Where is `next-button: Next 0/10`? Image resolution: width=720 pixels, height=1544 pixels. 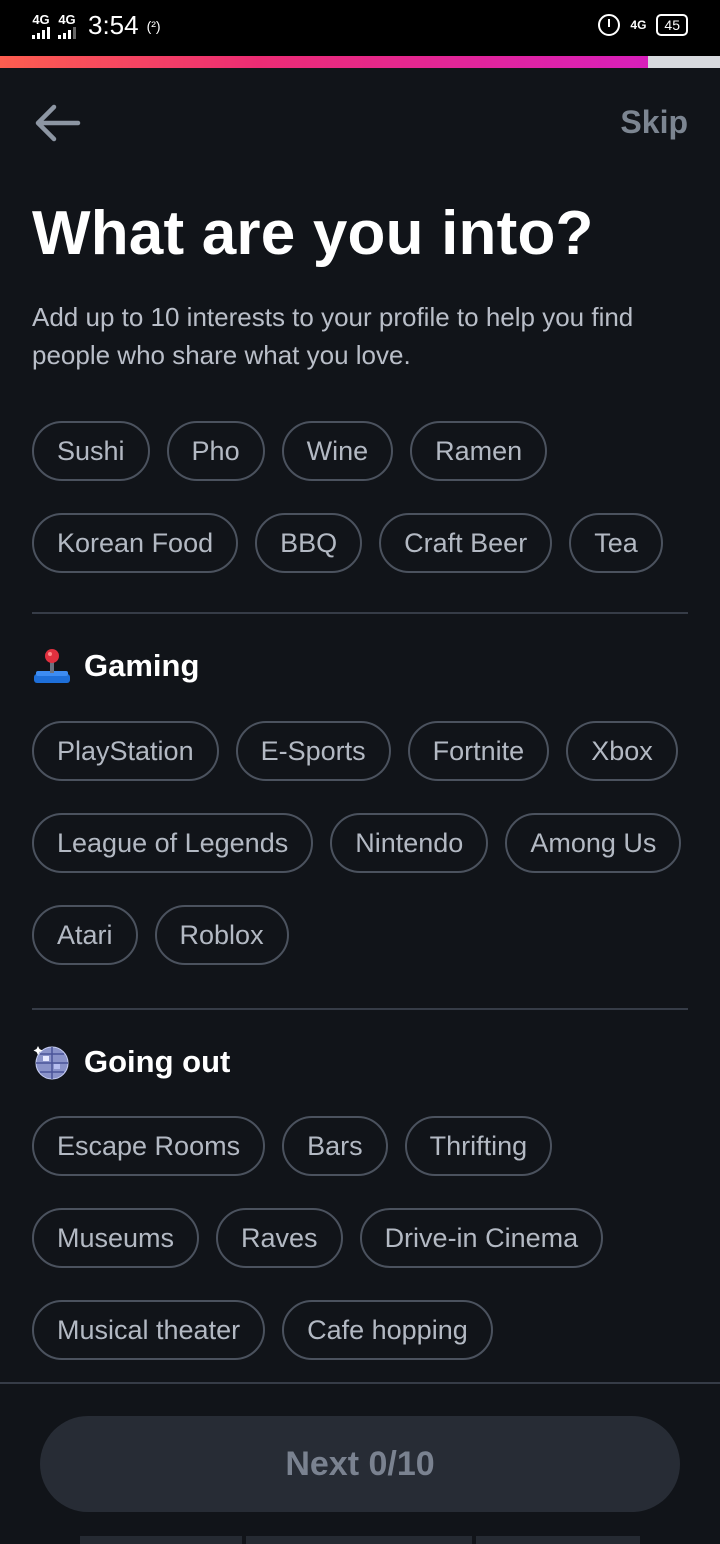
next-button: Next 0/10 is located at coordinates (360, 1464).